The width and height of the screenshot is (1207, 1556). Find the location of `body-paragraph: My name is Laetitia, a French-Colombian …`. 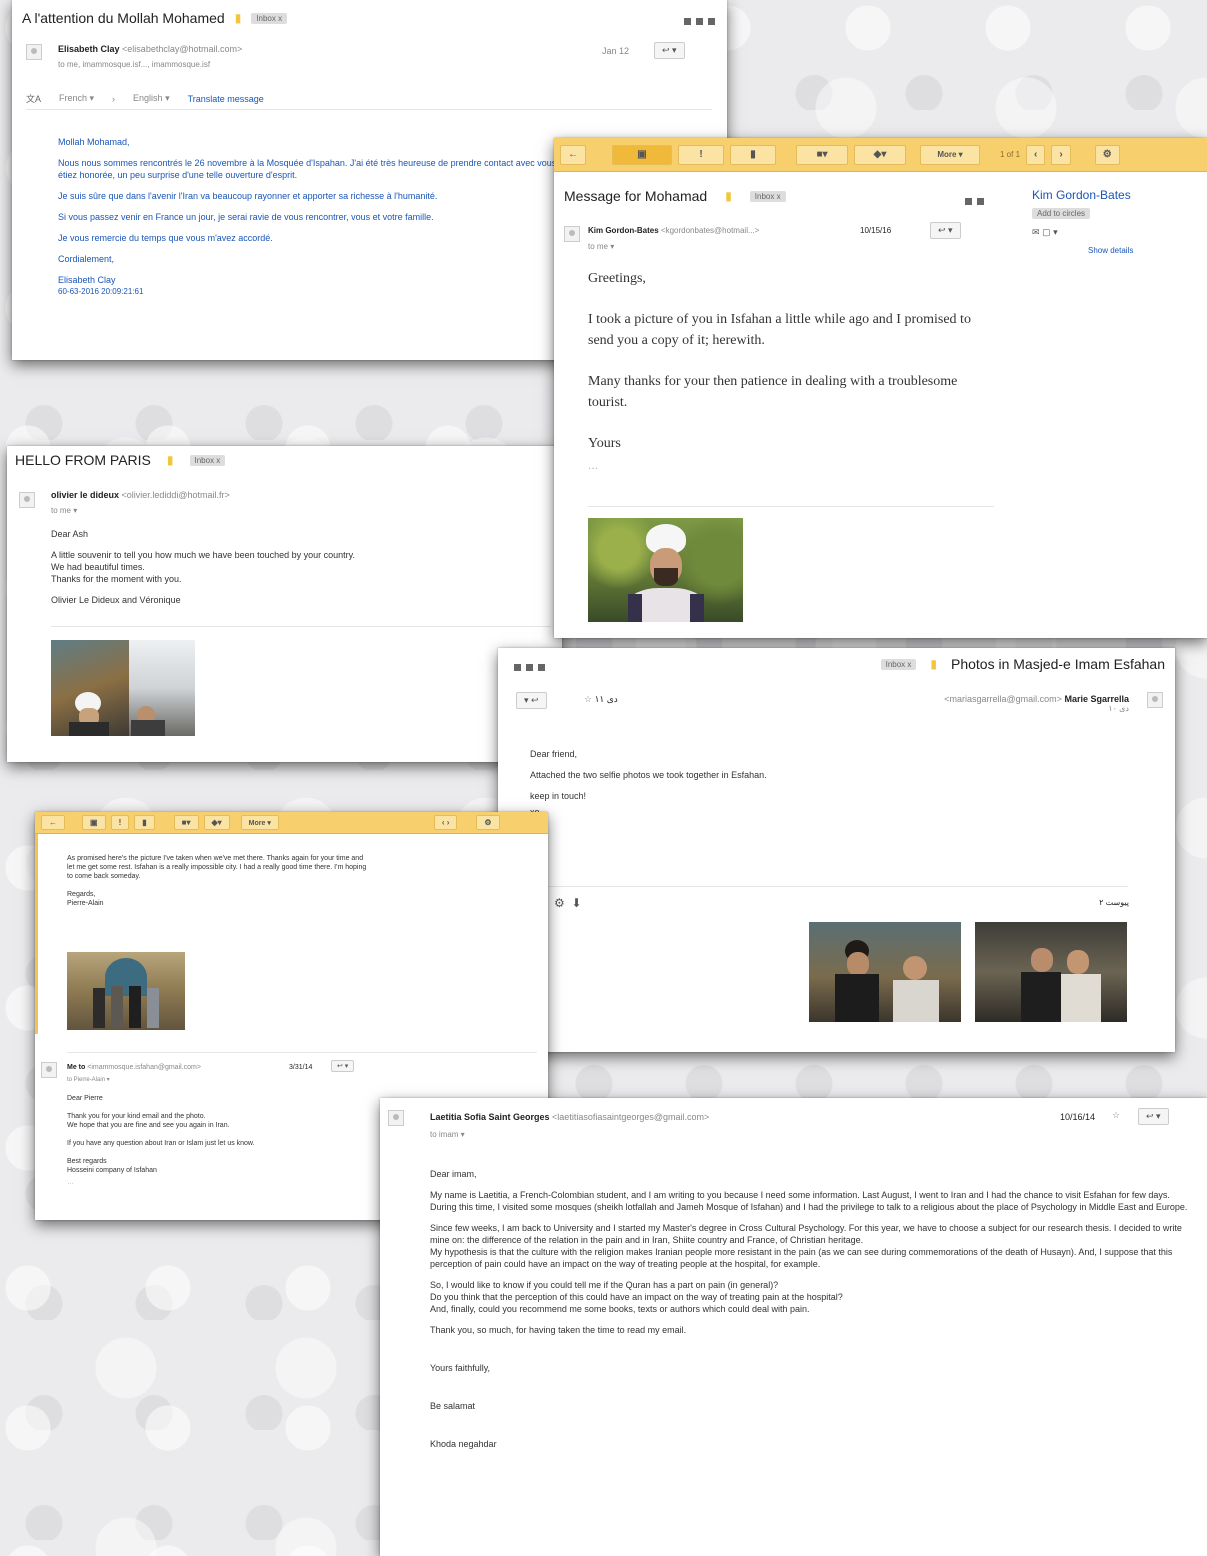

body-paragraph: My name is Laetitia, a French-Colombian … is located at coordinates (809, 1201).